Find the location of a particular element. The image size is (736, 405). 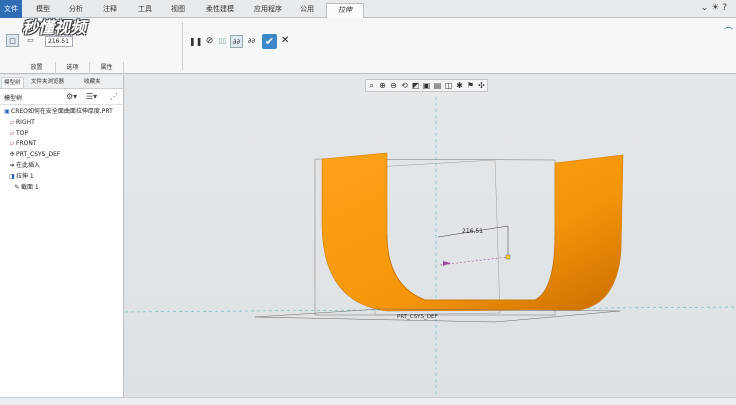

tree-item-label: TOP is located at coordinates (22, 133).